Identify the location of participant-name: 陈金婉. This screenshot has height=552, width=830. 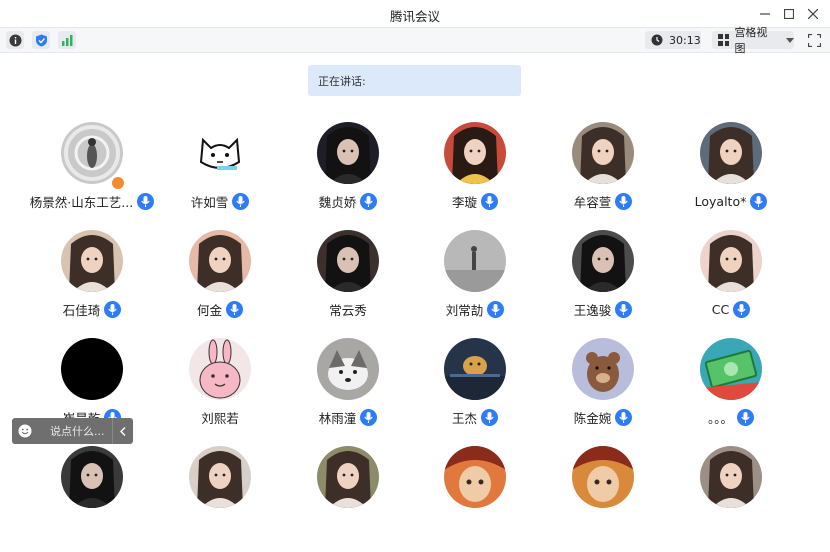
(592, 418).